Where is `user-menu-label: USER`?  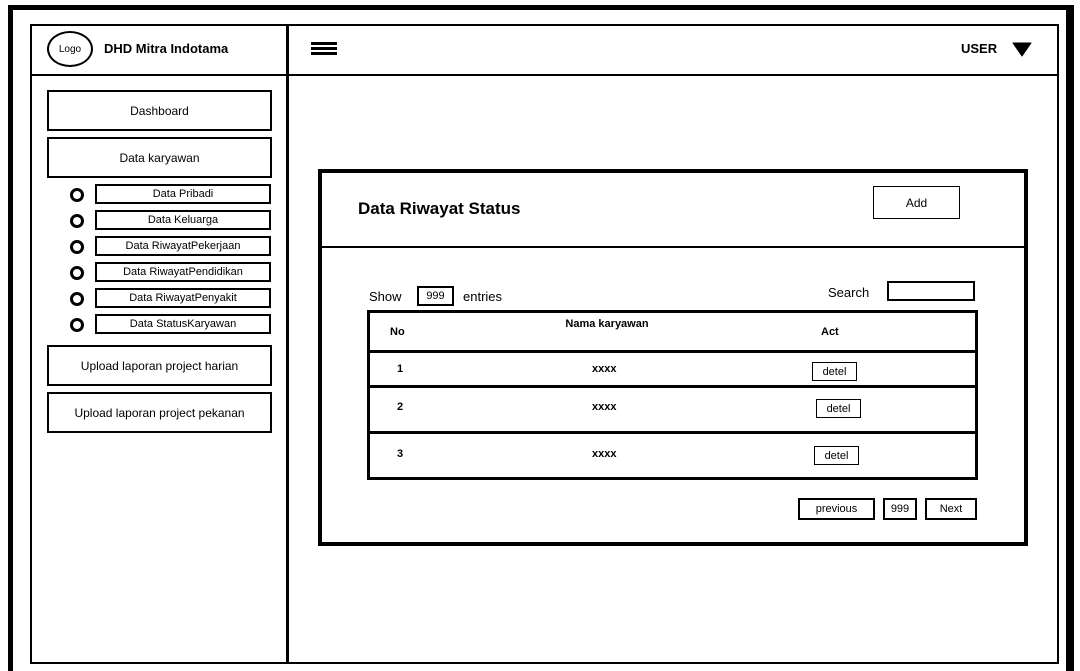
user-menu-label: USER is located at coordinates (979, 48).